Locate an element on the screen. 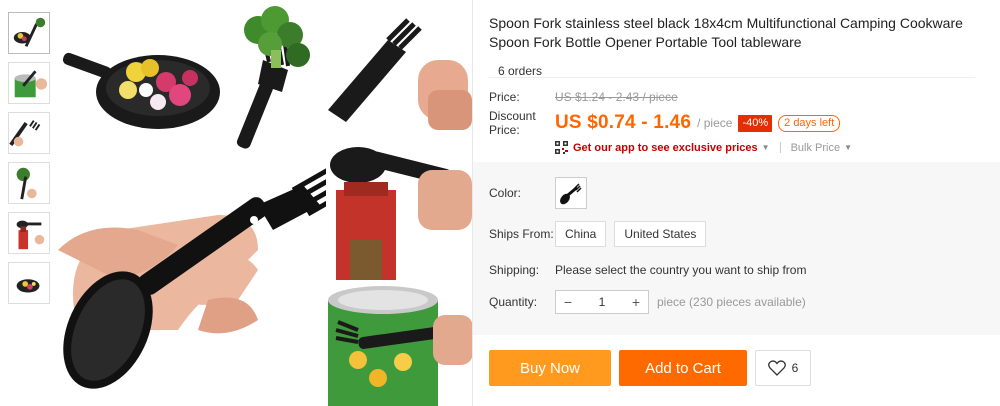  bulk-price-label: Bulk Price is located at coordinates (815, 147).